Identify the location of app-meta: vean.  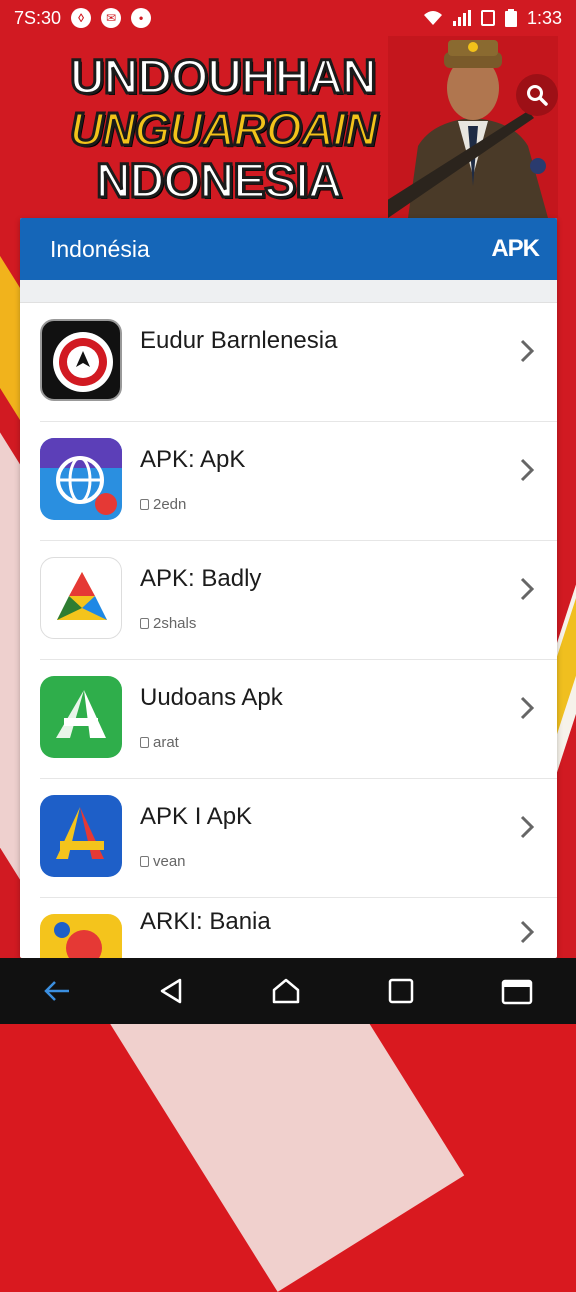
(196, 861).